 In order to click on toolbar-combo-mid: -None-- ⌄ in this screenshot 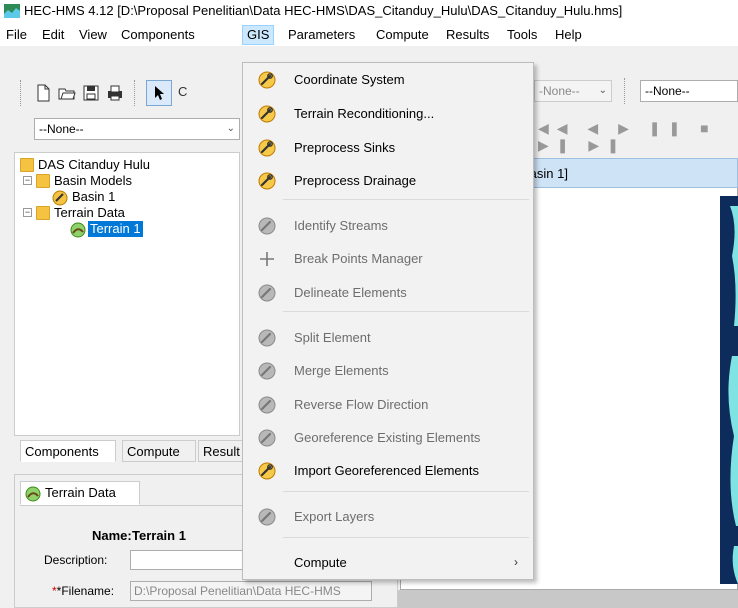, I will do `click(573, 91)`.